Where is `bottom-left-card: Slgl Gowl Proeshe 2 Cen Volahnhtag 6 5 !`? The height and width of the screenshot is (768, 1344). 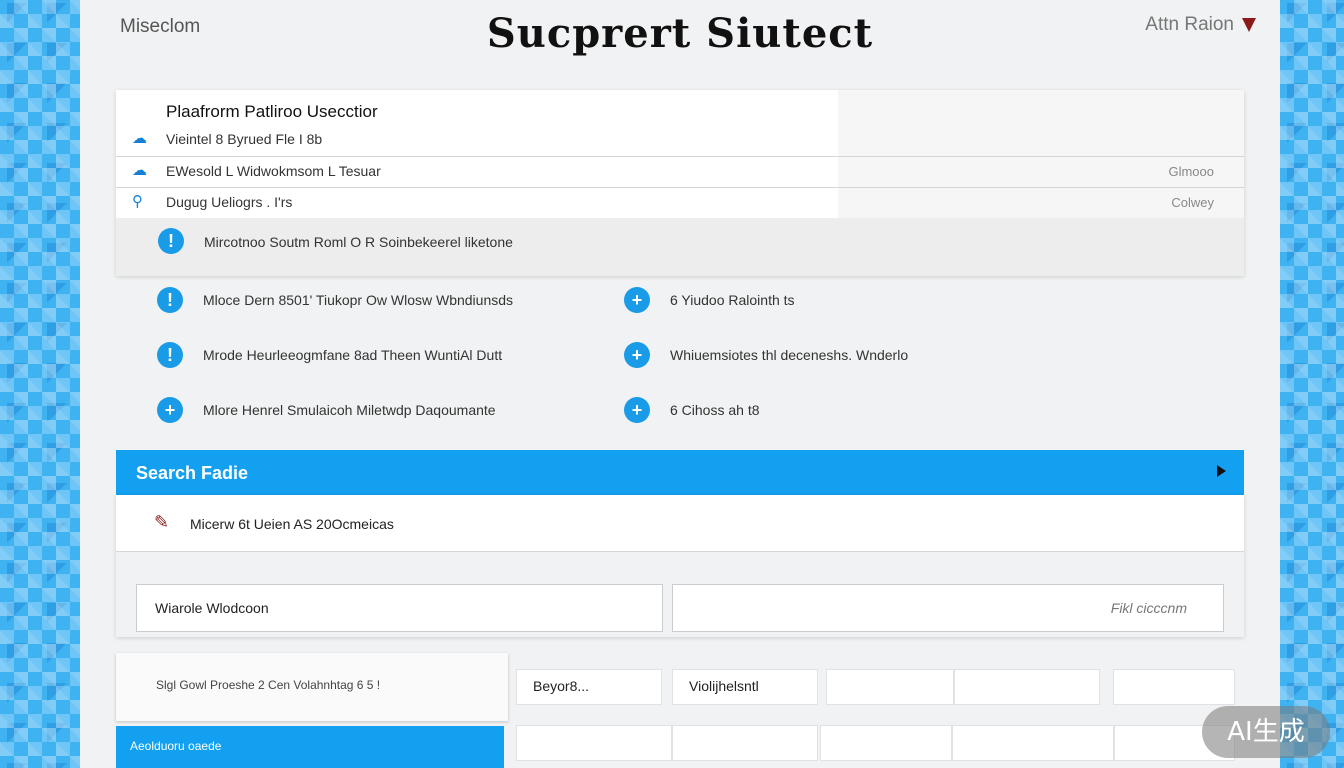 bottom-left-card: Slgl Gowl Proeshe 2 Cen Volahnhtag 6 5 ! is located at coordinates (312, 687).